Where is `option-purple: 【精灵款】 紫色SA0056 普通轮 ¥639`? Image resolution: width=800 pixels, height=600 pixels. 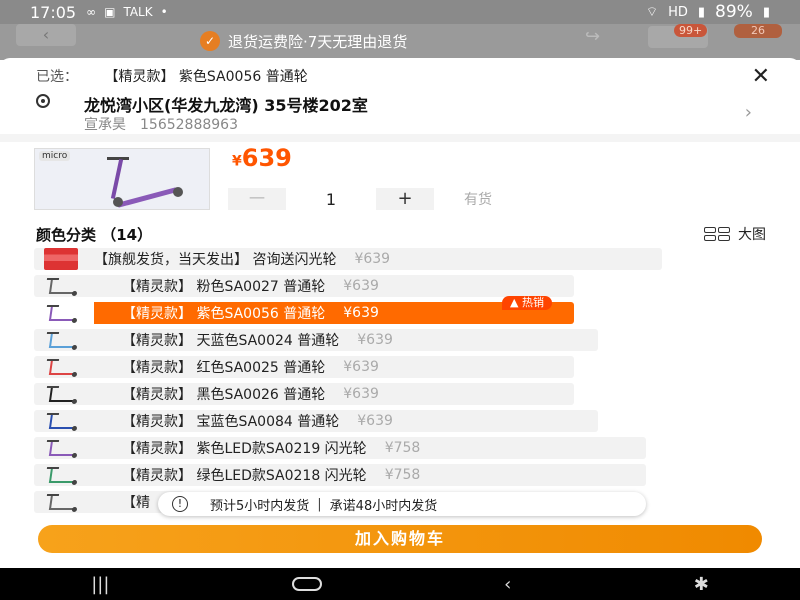 option-purple: 【精灵款】 紫色SA0056 普通轮 ¥639 is located at coordinates (304, 313).